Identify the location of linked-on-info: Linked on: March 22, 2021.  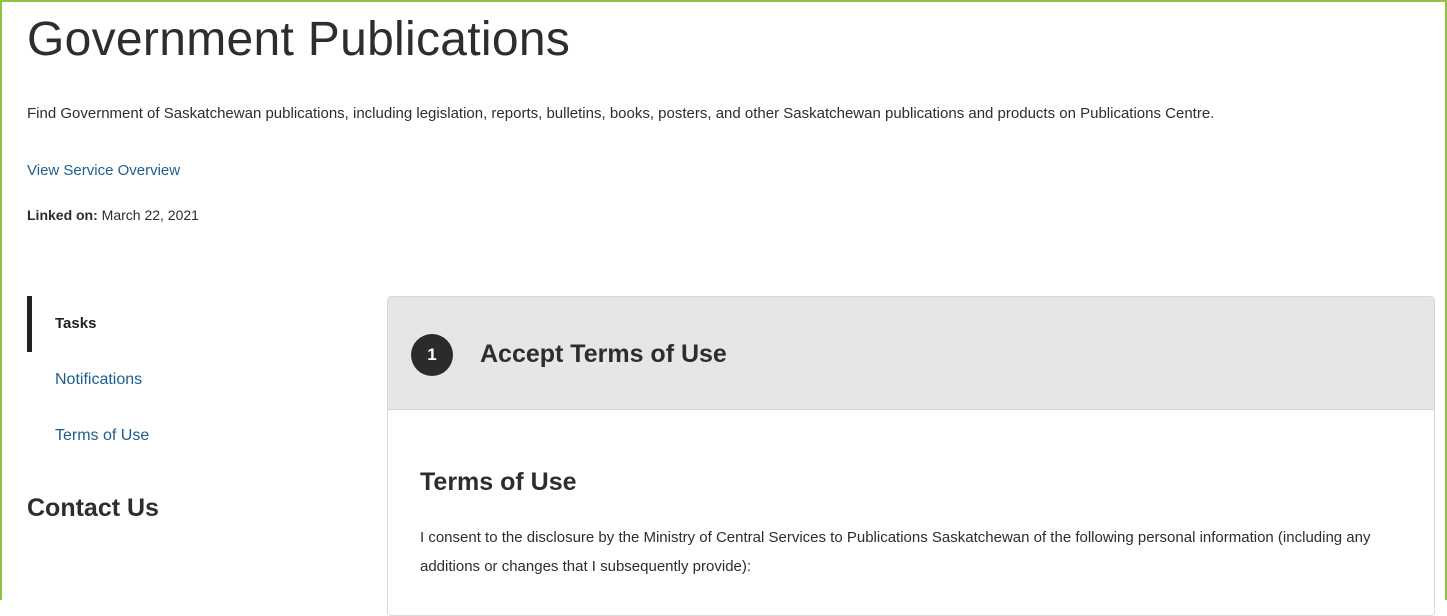
(113, 215).